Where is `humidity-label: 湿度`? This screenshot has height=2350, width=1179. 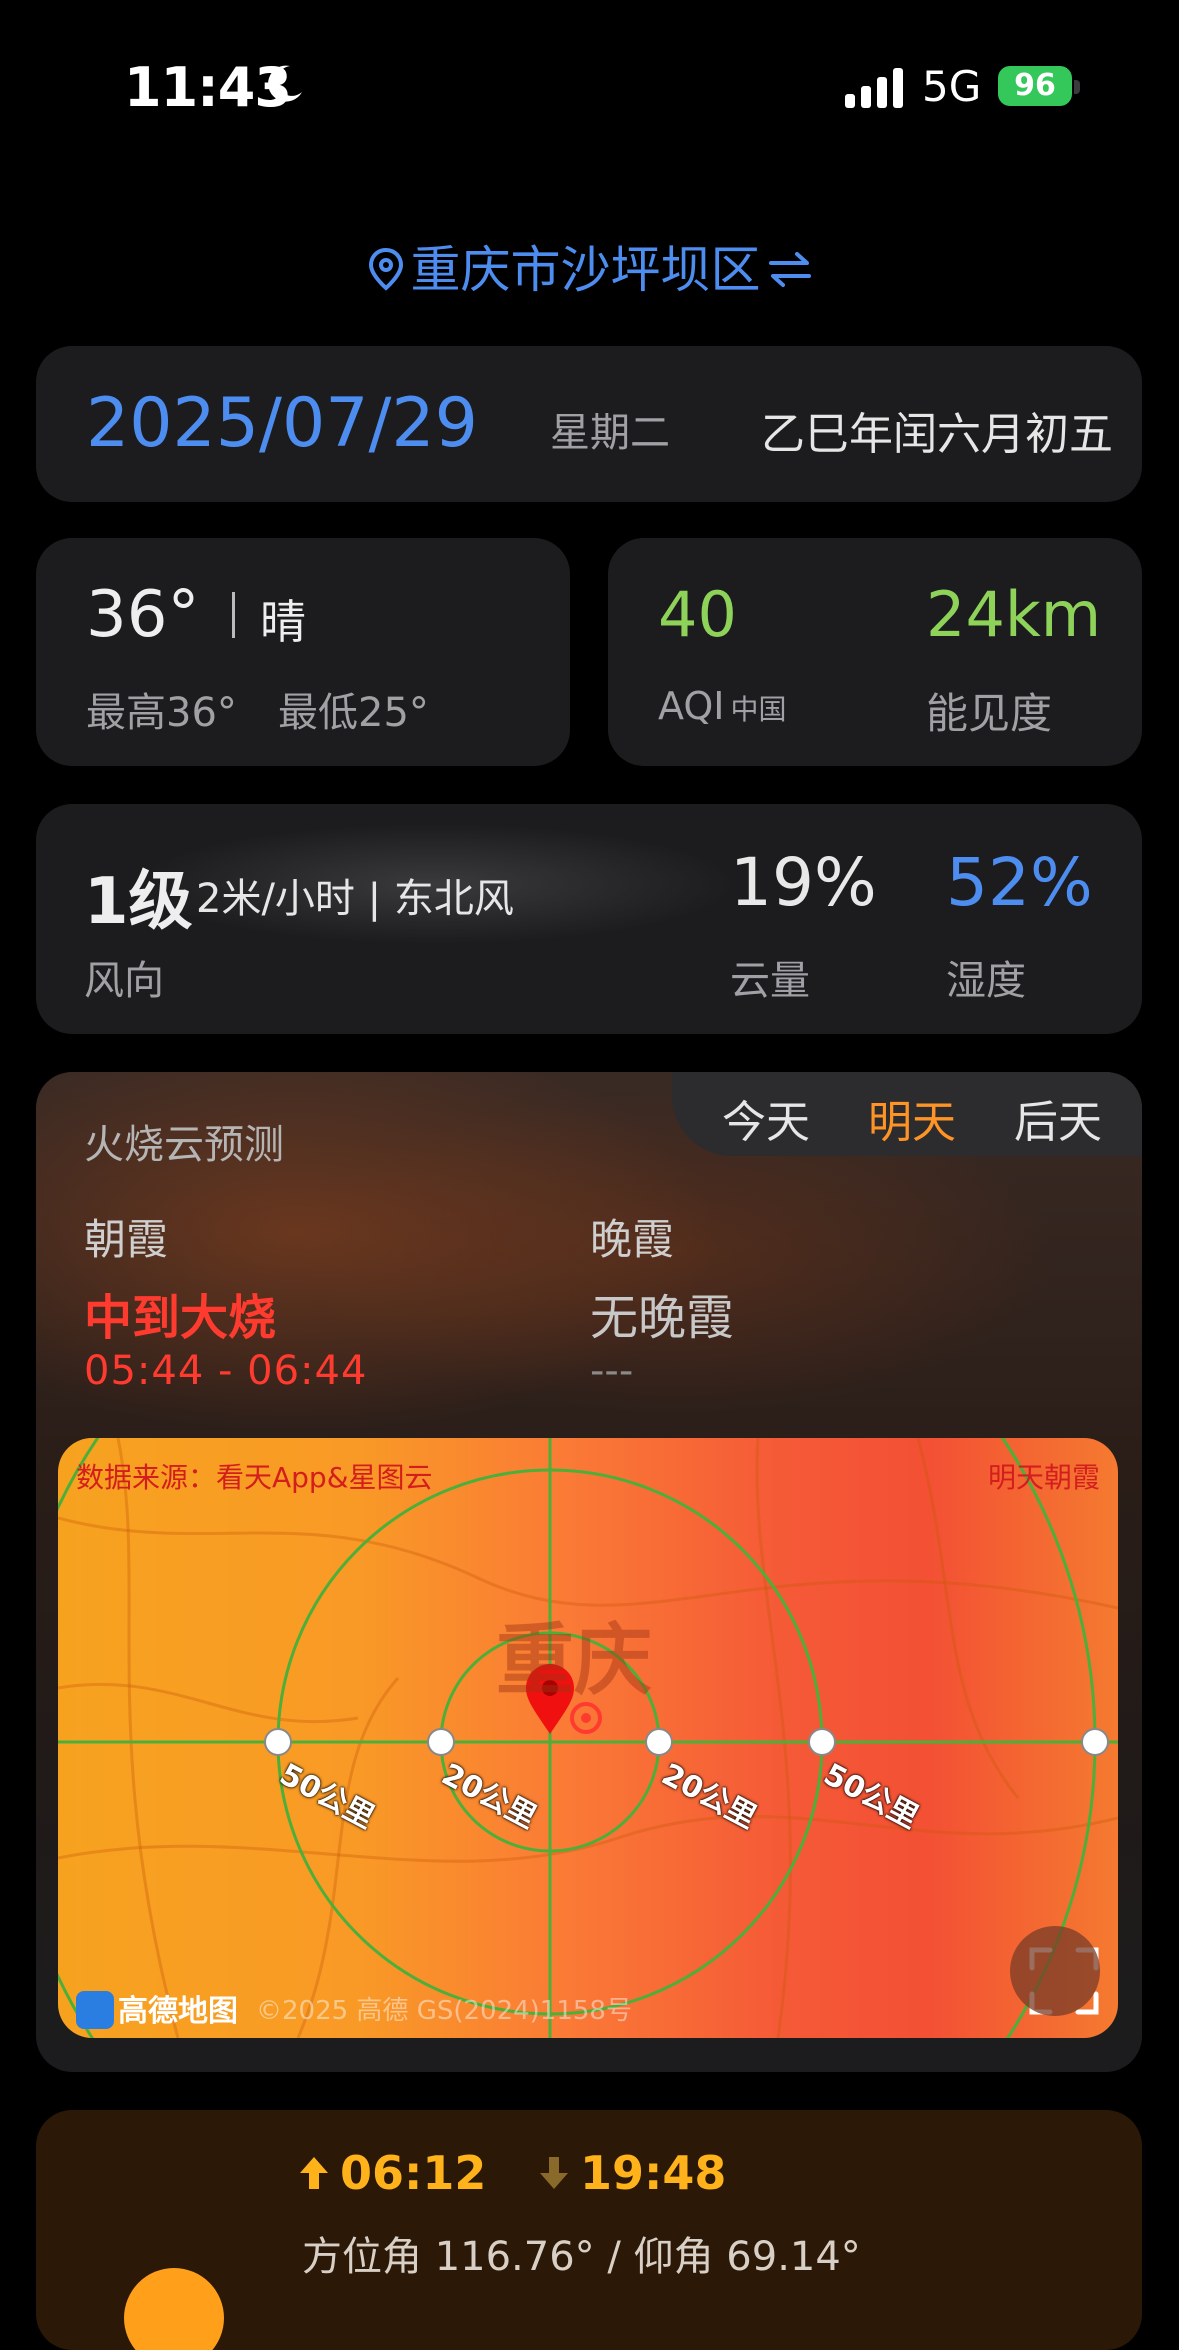 humidity-label: 湿度 is located at coordinates (986, 981).